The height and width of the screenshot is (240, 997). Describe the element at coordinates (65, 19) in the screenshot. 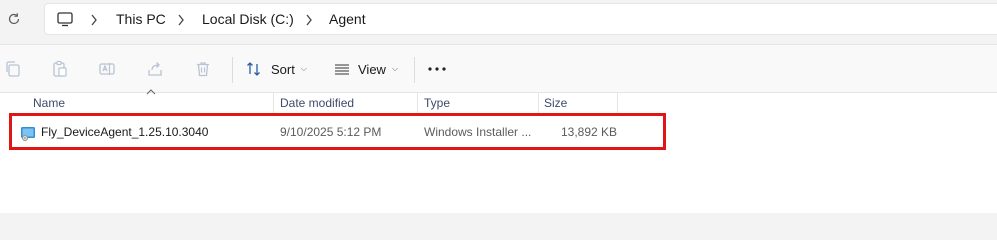

I see `this-pc-icon` at that location.